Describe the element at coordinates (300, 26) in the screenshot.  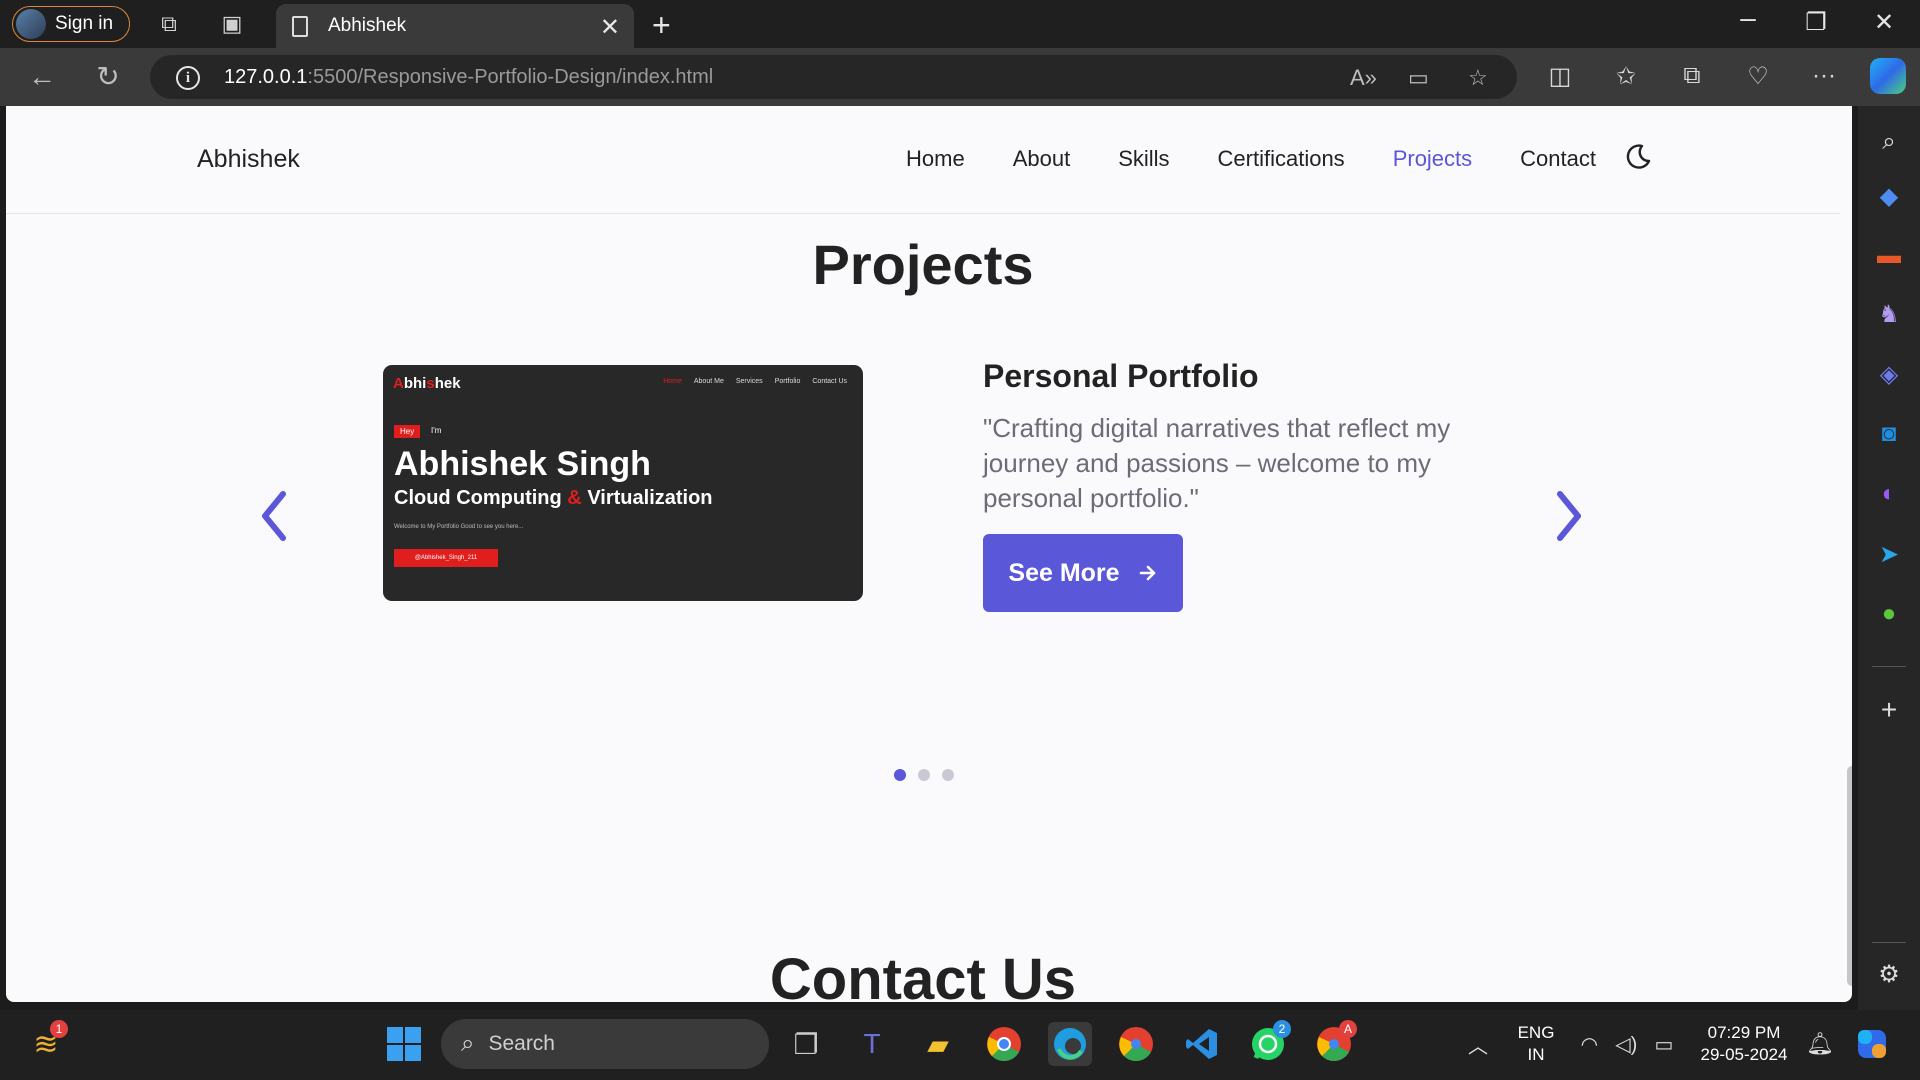
I see `page-icon` at that location.